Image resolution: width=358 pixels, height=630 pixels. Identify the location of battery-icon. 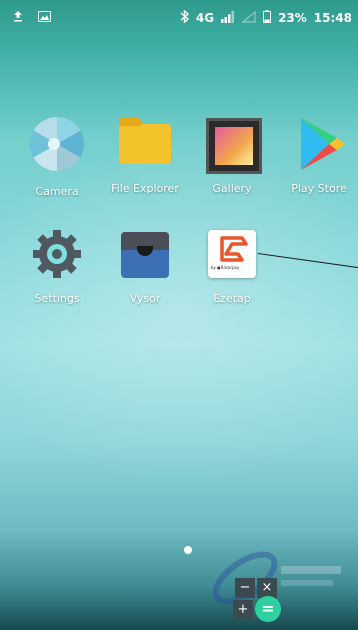
(267, 18).